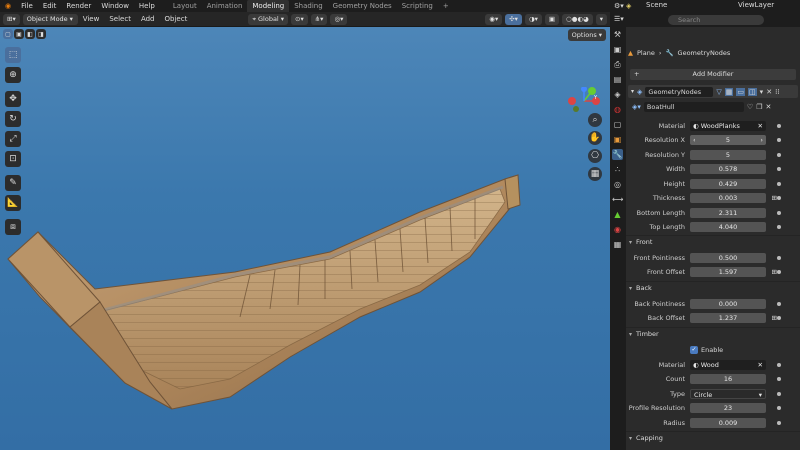  I want to click on material-tab-icon: ◉, so click(617, 229).